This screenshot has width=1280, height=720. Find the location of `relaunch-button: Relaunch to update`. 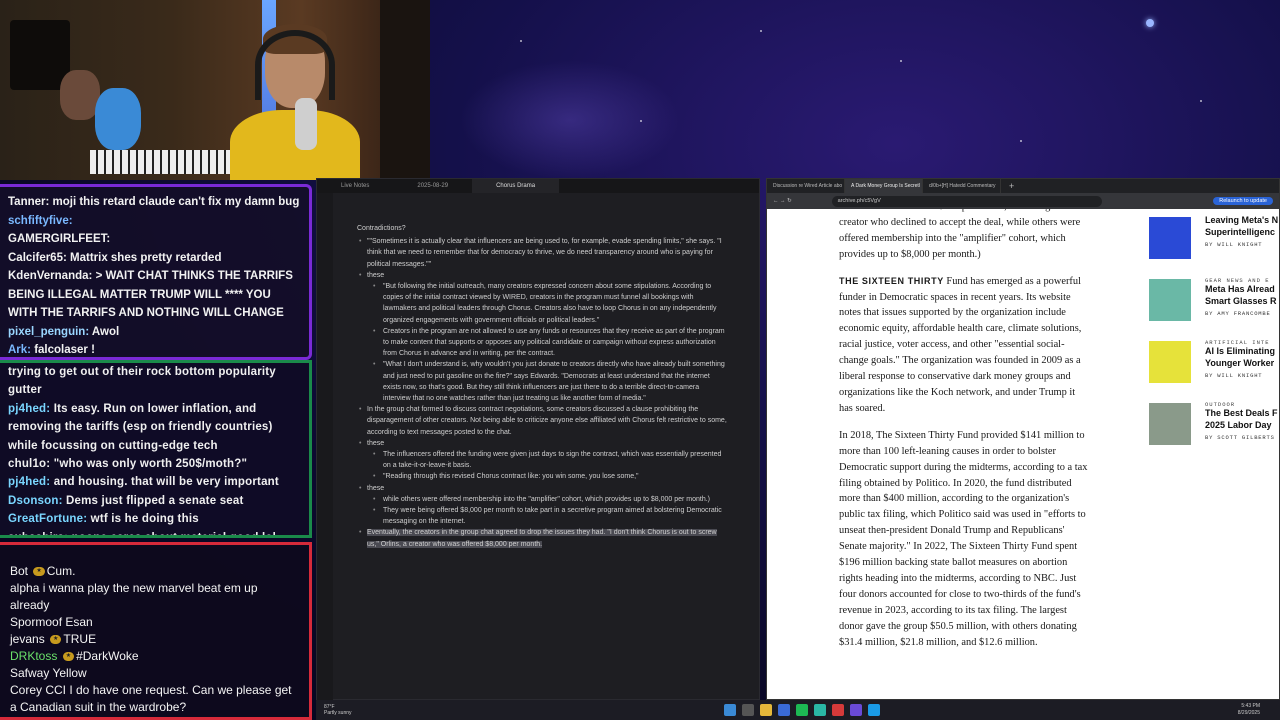

relaunch-button: Relaunch to update is located at coordinates (1243, 201).